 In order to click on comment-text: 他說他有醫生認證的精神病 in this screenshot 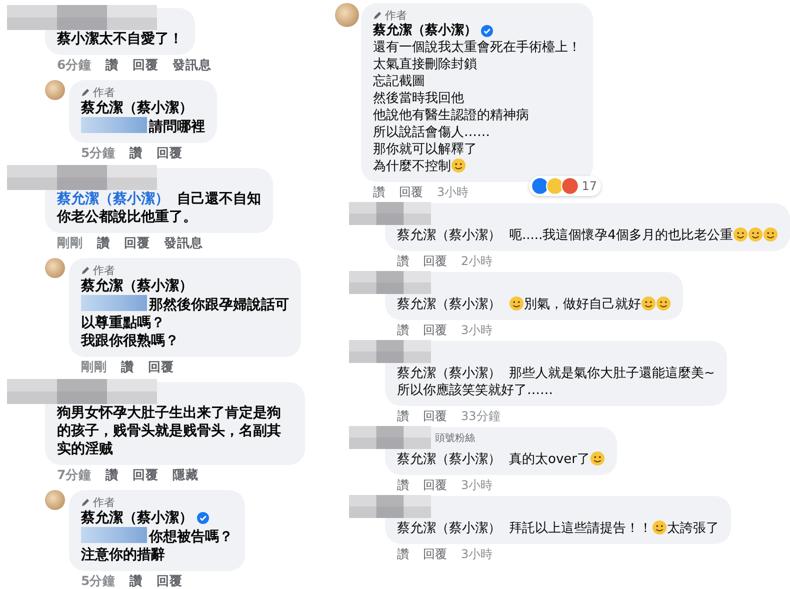, I will do `click(451, 115)`.